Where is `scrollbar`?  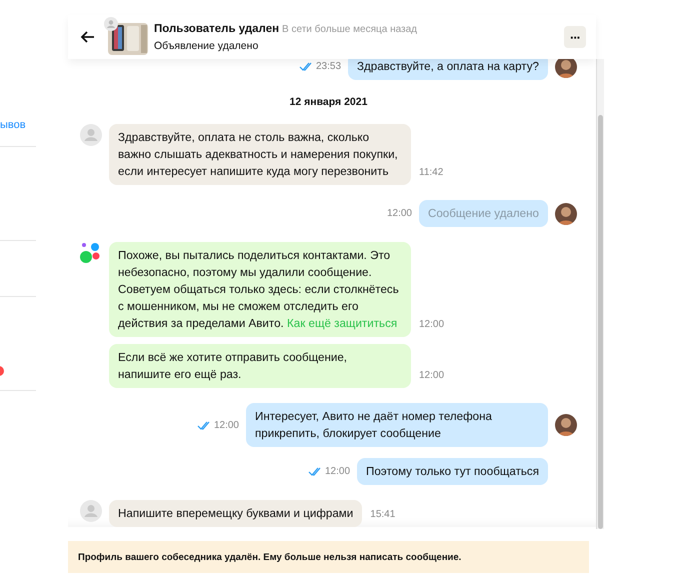
scrollbar is located at coordinates (600, 294).